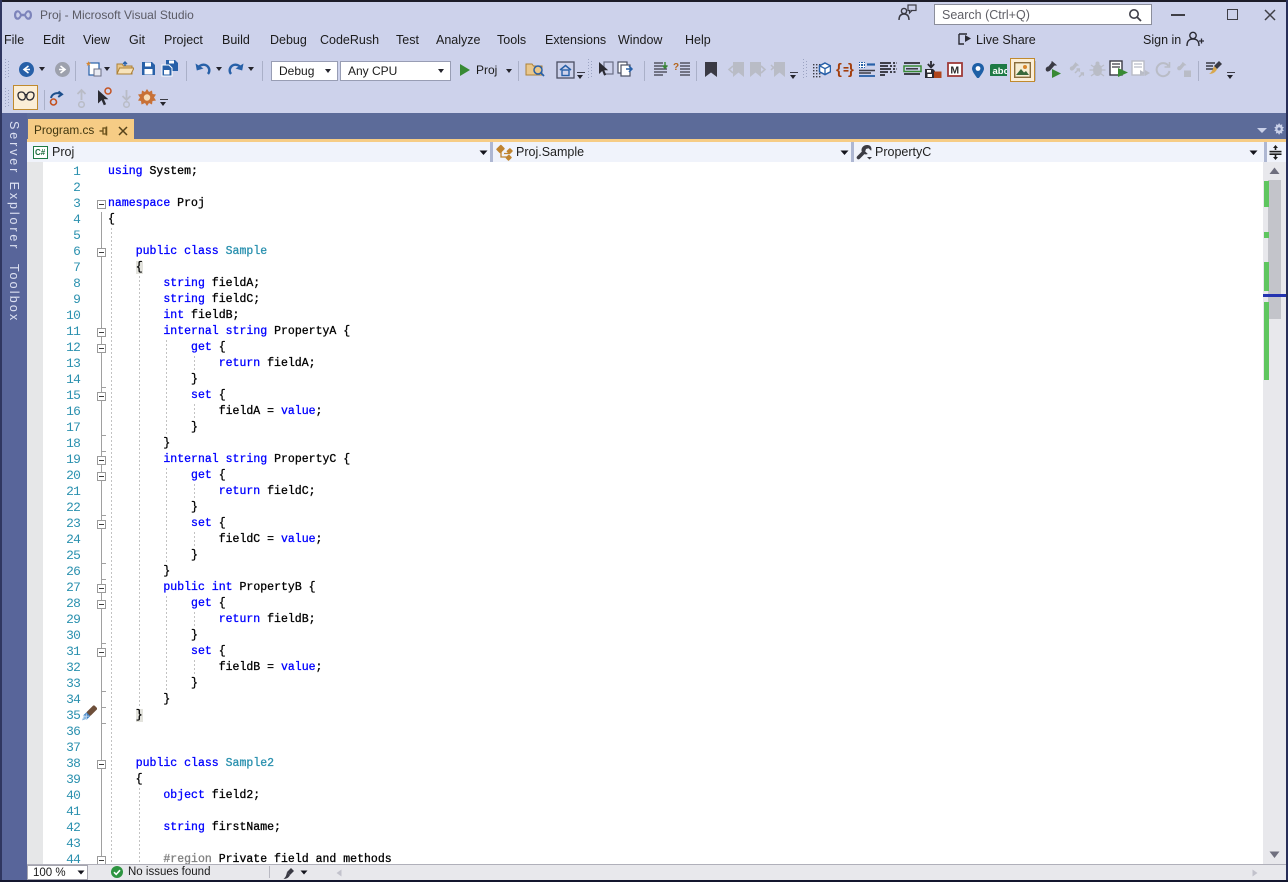 The width and height of the screenshot is (1288, 882). Describe the element at coordinates (954, 71) in the screenshot. I see `svg-text: M` at that location.